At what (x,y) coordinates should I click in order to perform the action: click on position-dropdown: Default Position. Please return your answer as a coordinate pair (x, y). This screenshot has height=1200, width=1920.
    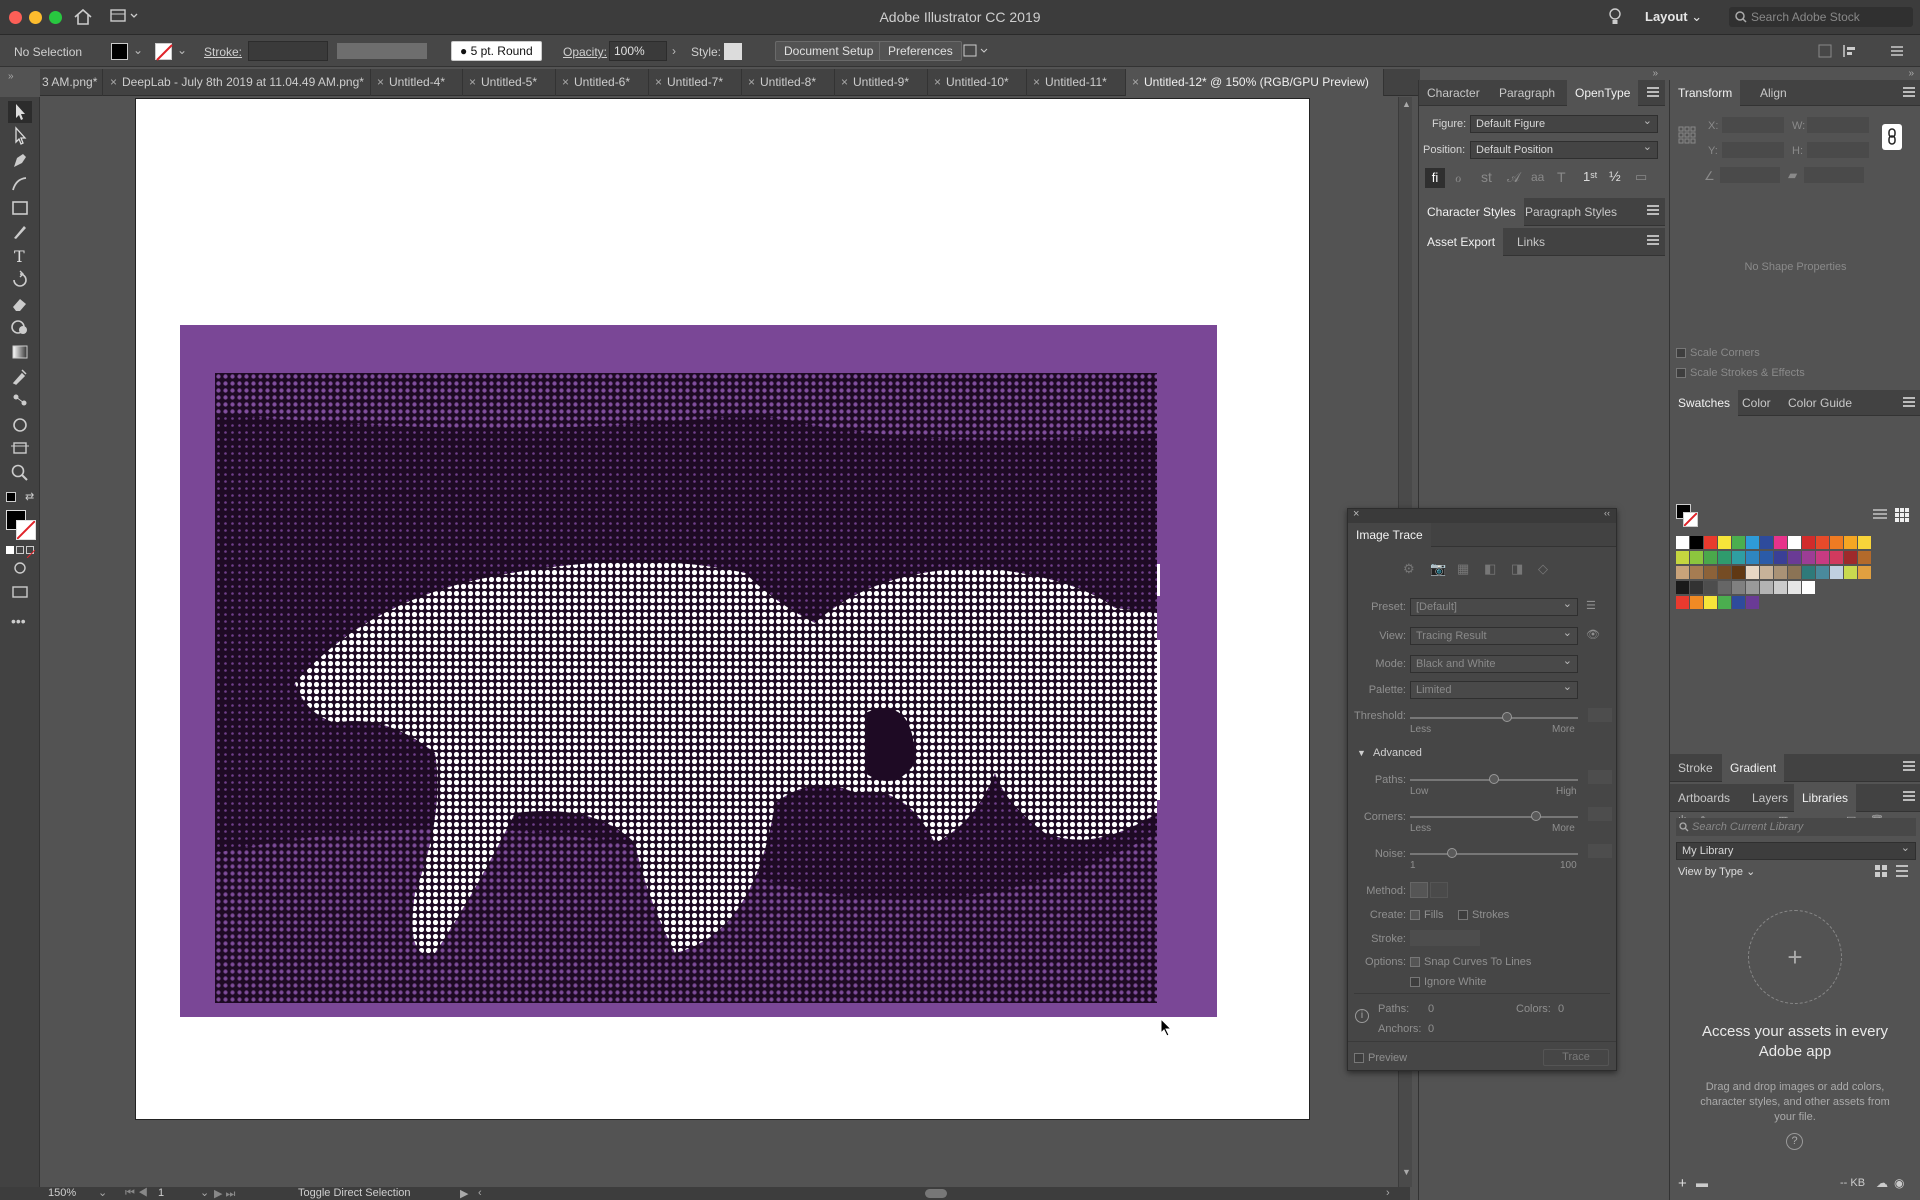
    Looking at the image, I should click on (1564, 149).